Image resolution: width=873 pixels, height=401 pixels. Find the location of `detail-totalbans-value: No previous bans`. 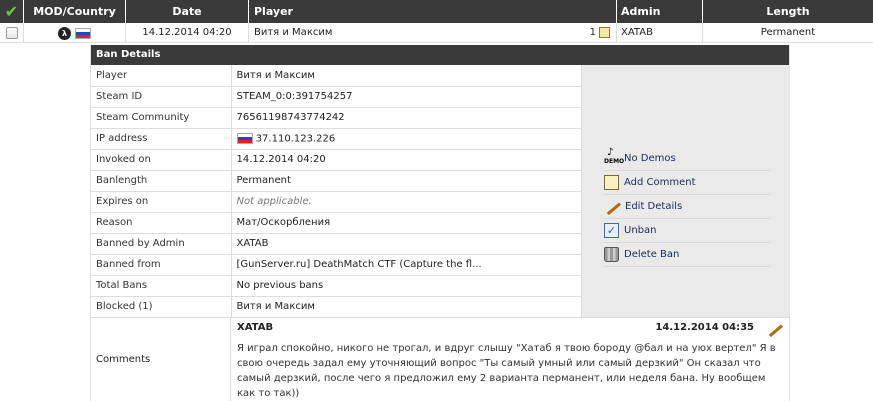

detail-totalbans-value: No previous bans is located at coordinates (406, 286).